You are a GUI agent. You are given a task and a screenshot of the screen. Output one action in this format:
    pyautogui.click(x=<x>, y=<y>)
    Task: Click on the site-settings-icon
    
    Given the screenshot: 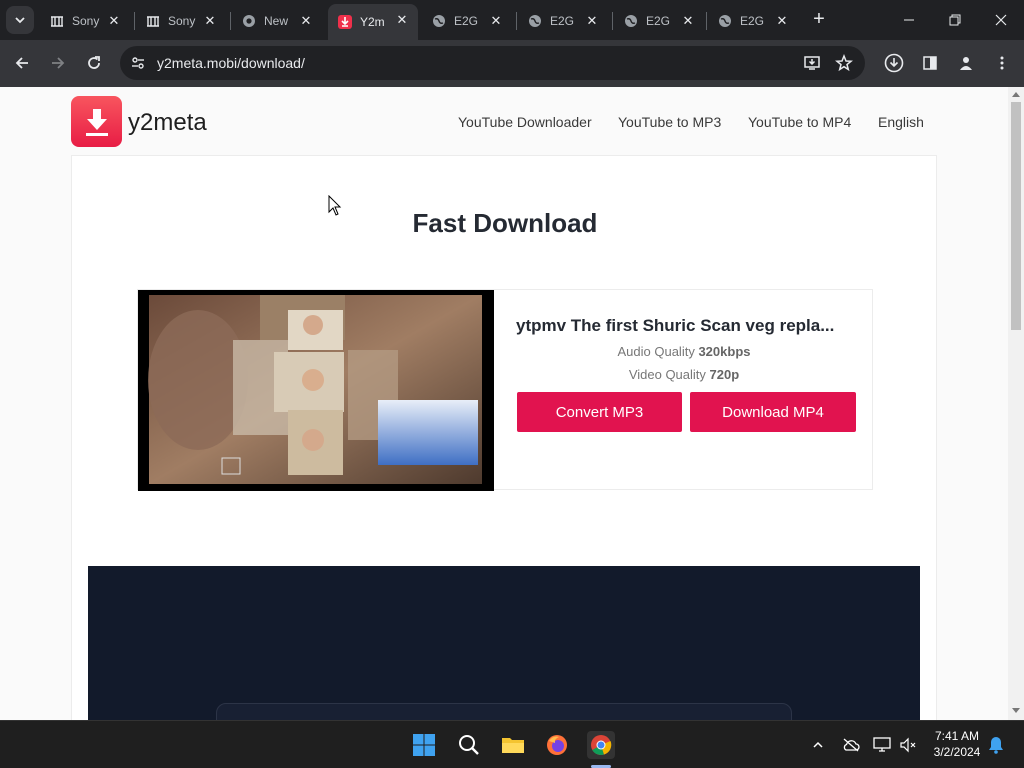 What is the action you would take?
    pyautogui.click(x=138, y=65)
    